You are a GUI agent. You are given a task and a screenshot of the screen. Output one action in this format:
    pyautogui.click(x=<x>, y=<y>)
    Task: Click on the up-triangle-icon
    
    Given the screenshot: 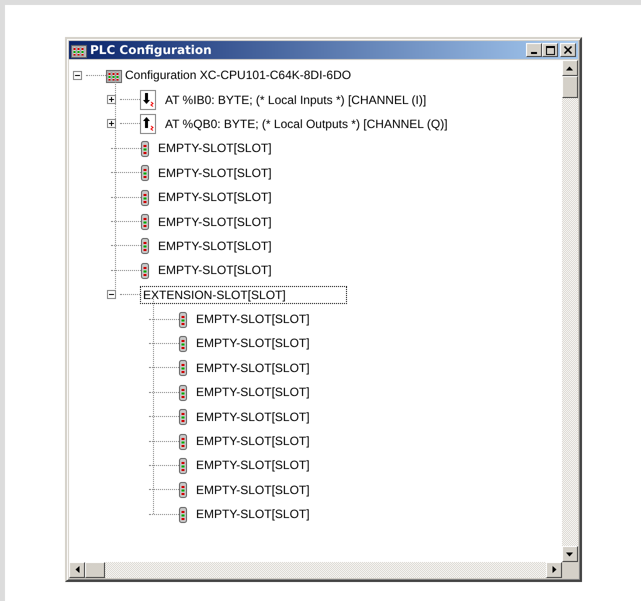 What is the action you would take?
    pyautogui.click(x=570, y=68)
    